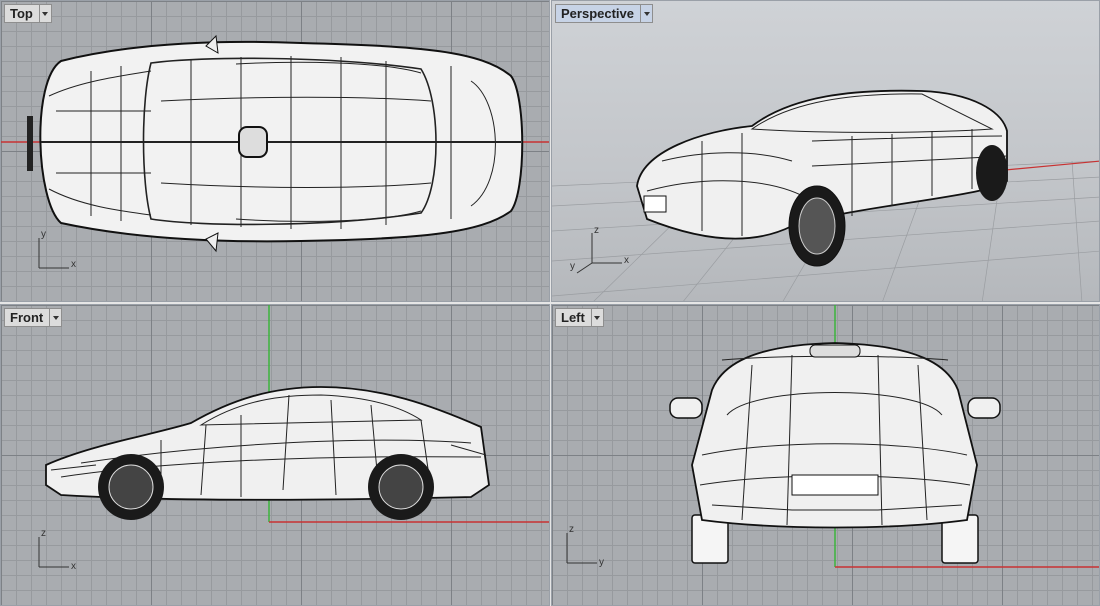 The height and width of the screenshot is (606, 1100). What do you see at coordinates (27, 317) in the screenshot?
I see `viewport-title: Front` at bounding box center [27, 317].